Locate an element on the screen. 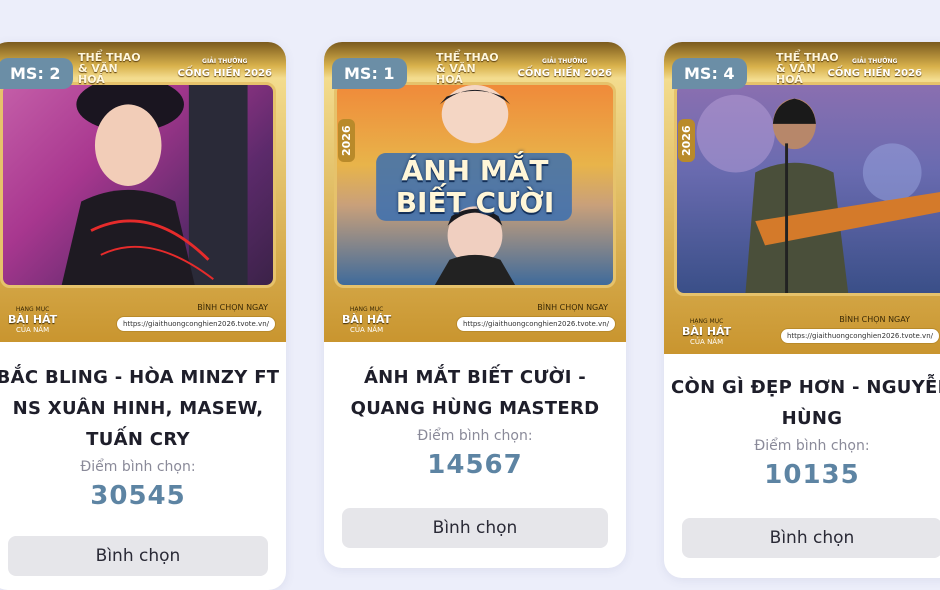 This screenshot has width=940, height=590. score-value: 10135 is located at coordinates (812, 475).